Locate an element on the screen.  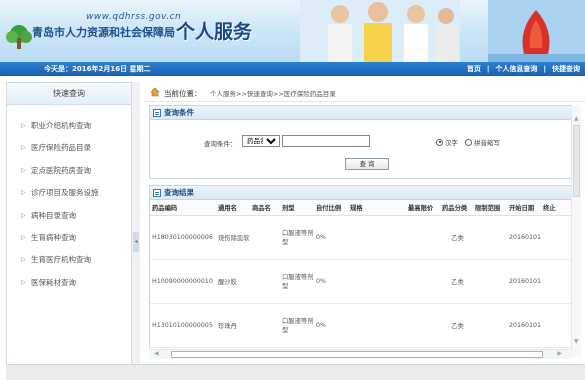
column-header: 最高限价 is located at coordinates (423, 208).